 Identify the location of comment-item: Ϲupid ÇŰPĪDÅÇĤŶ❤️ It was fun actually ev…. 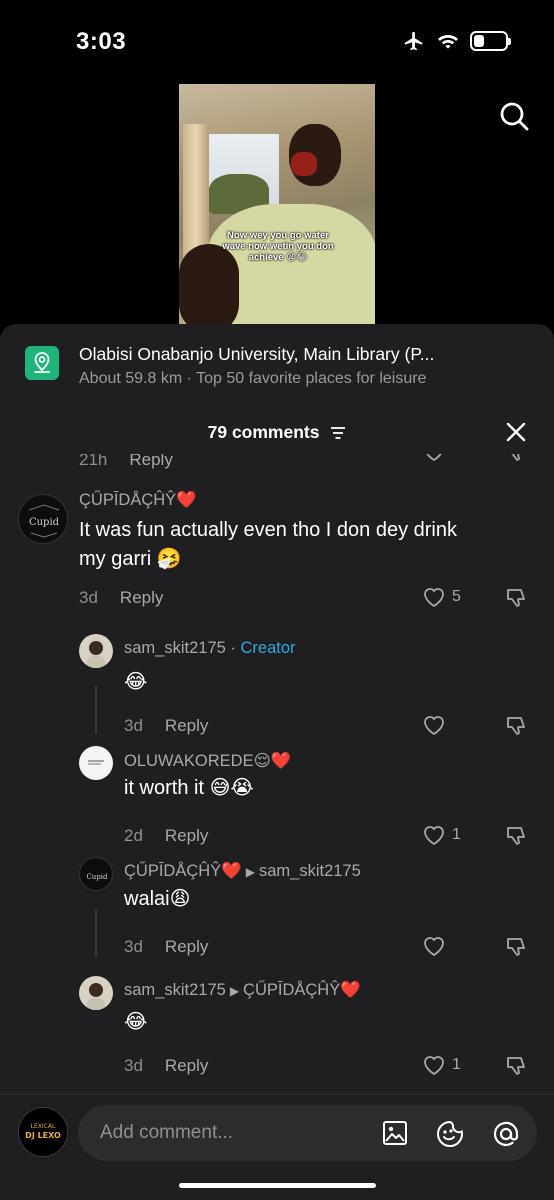
(277, 553).